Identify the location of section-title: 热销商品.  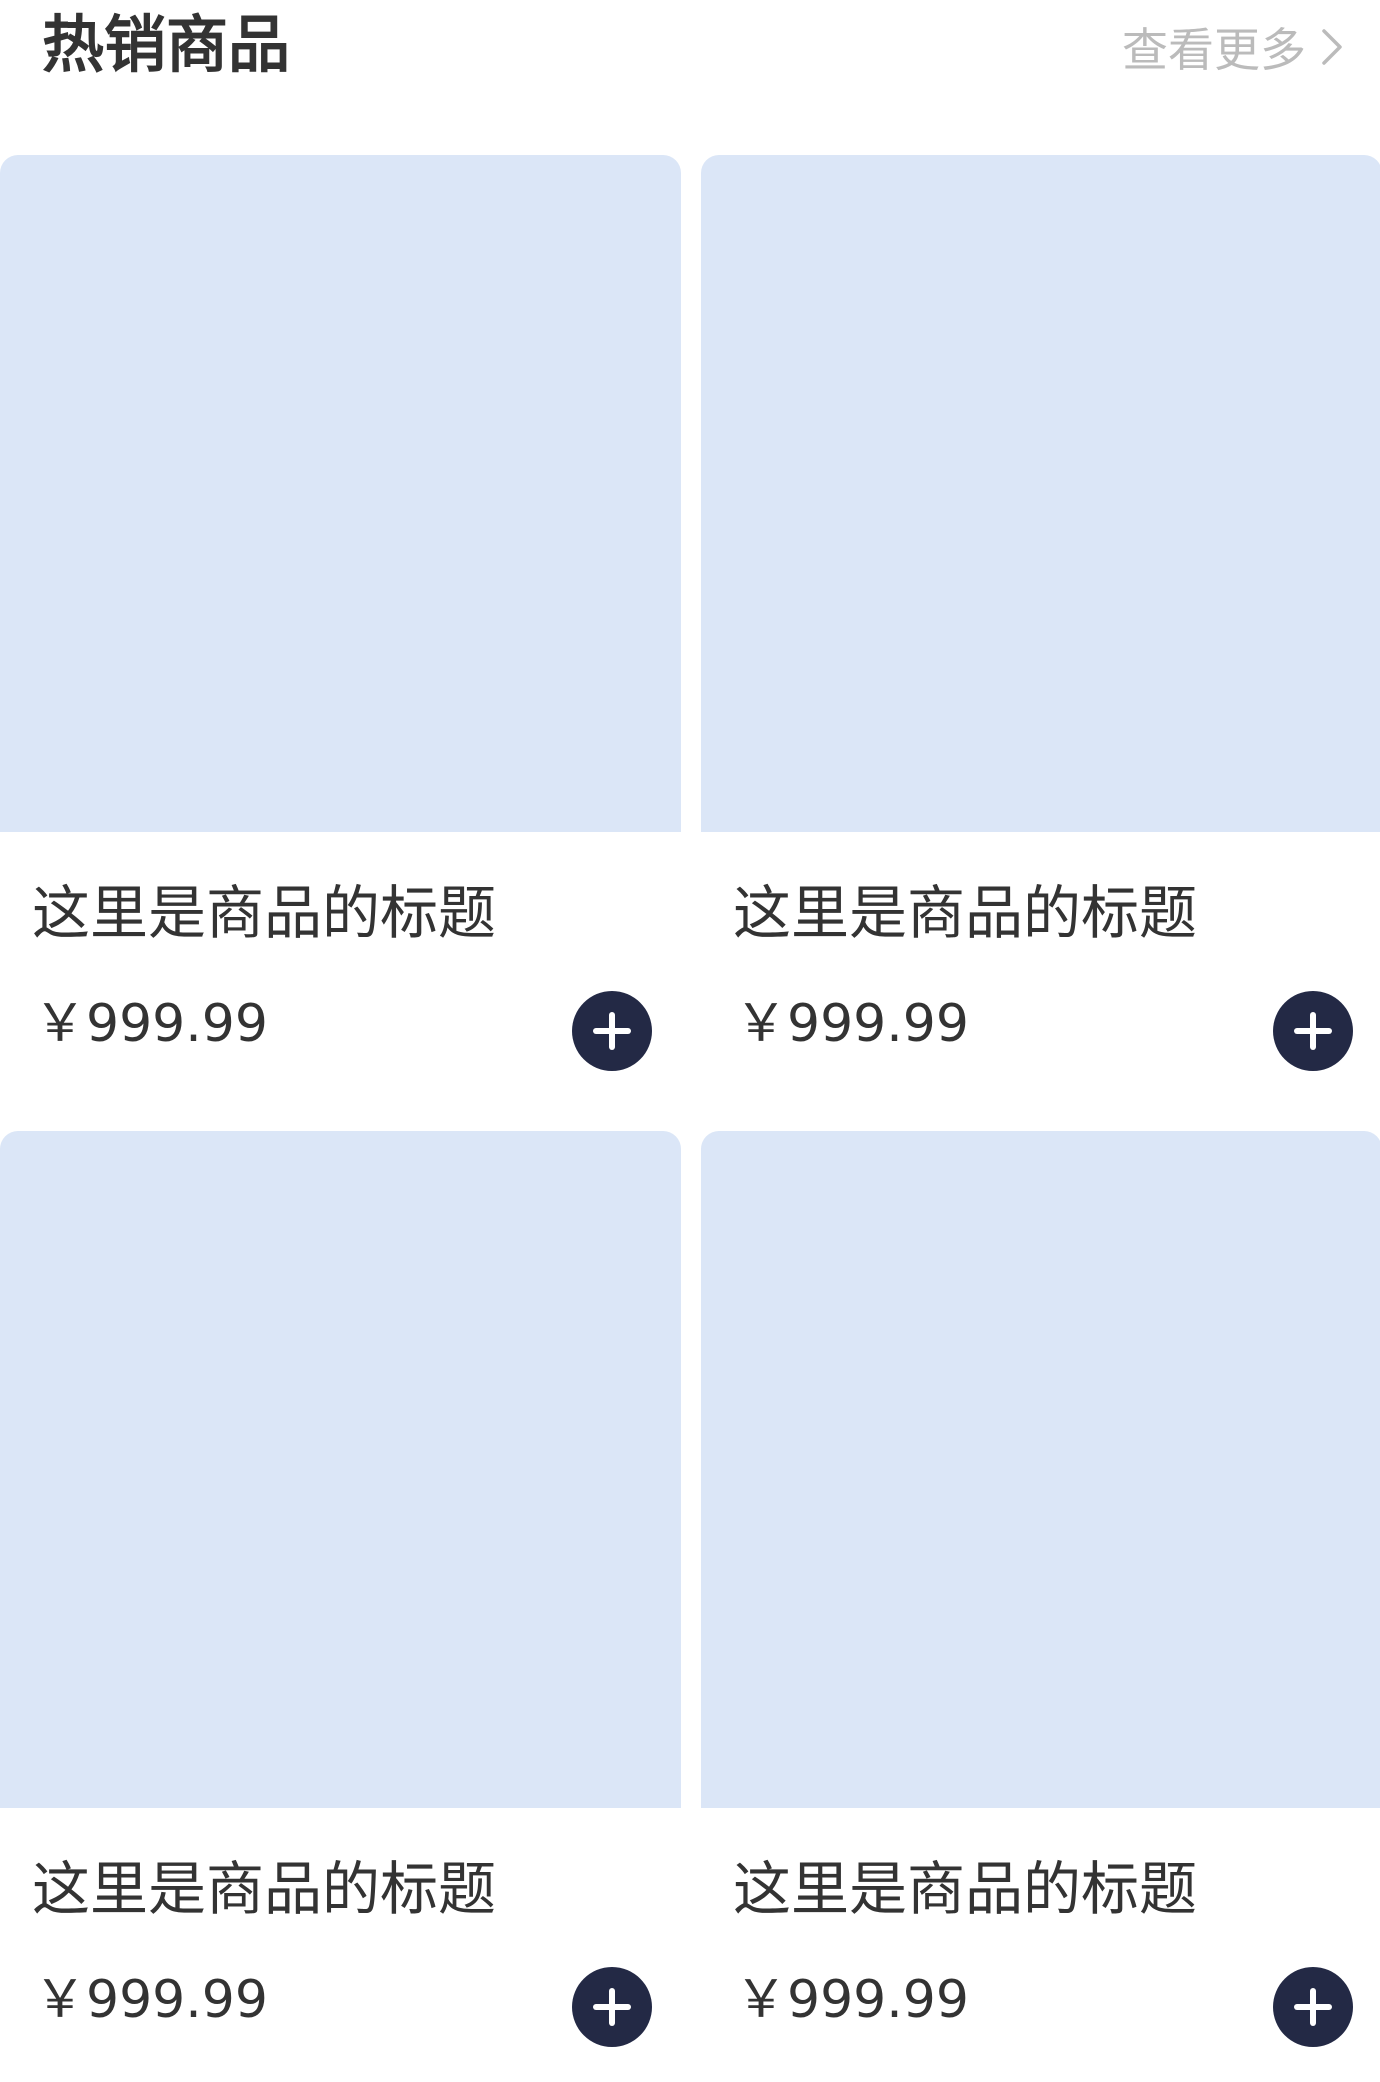
(166, 44).